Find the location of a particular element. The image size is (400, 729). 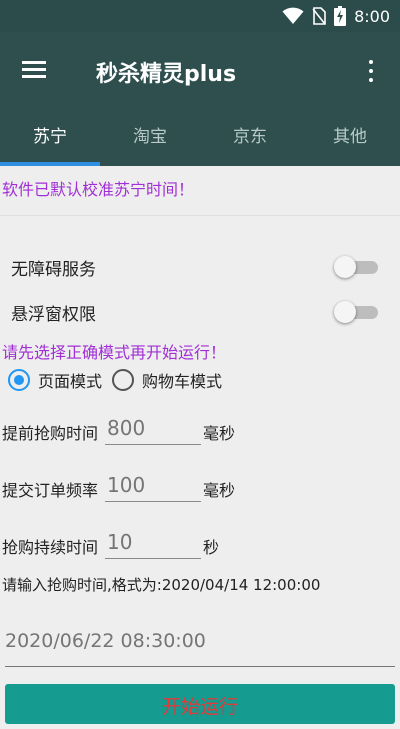

wifi-icon is located at coordinates (293, 15).